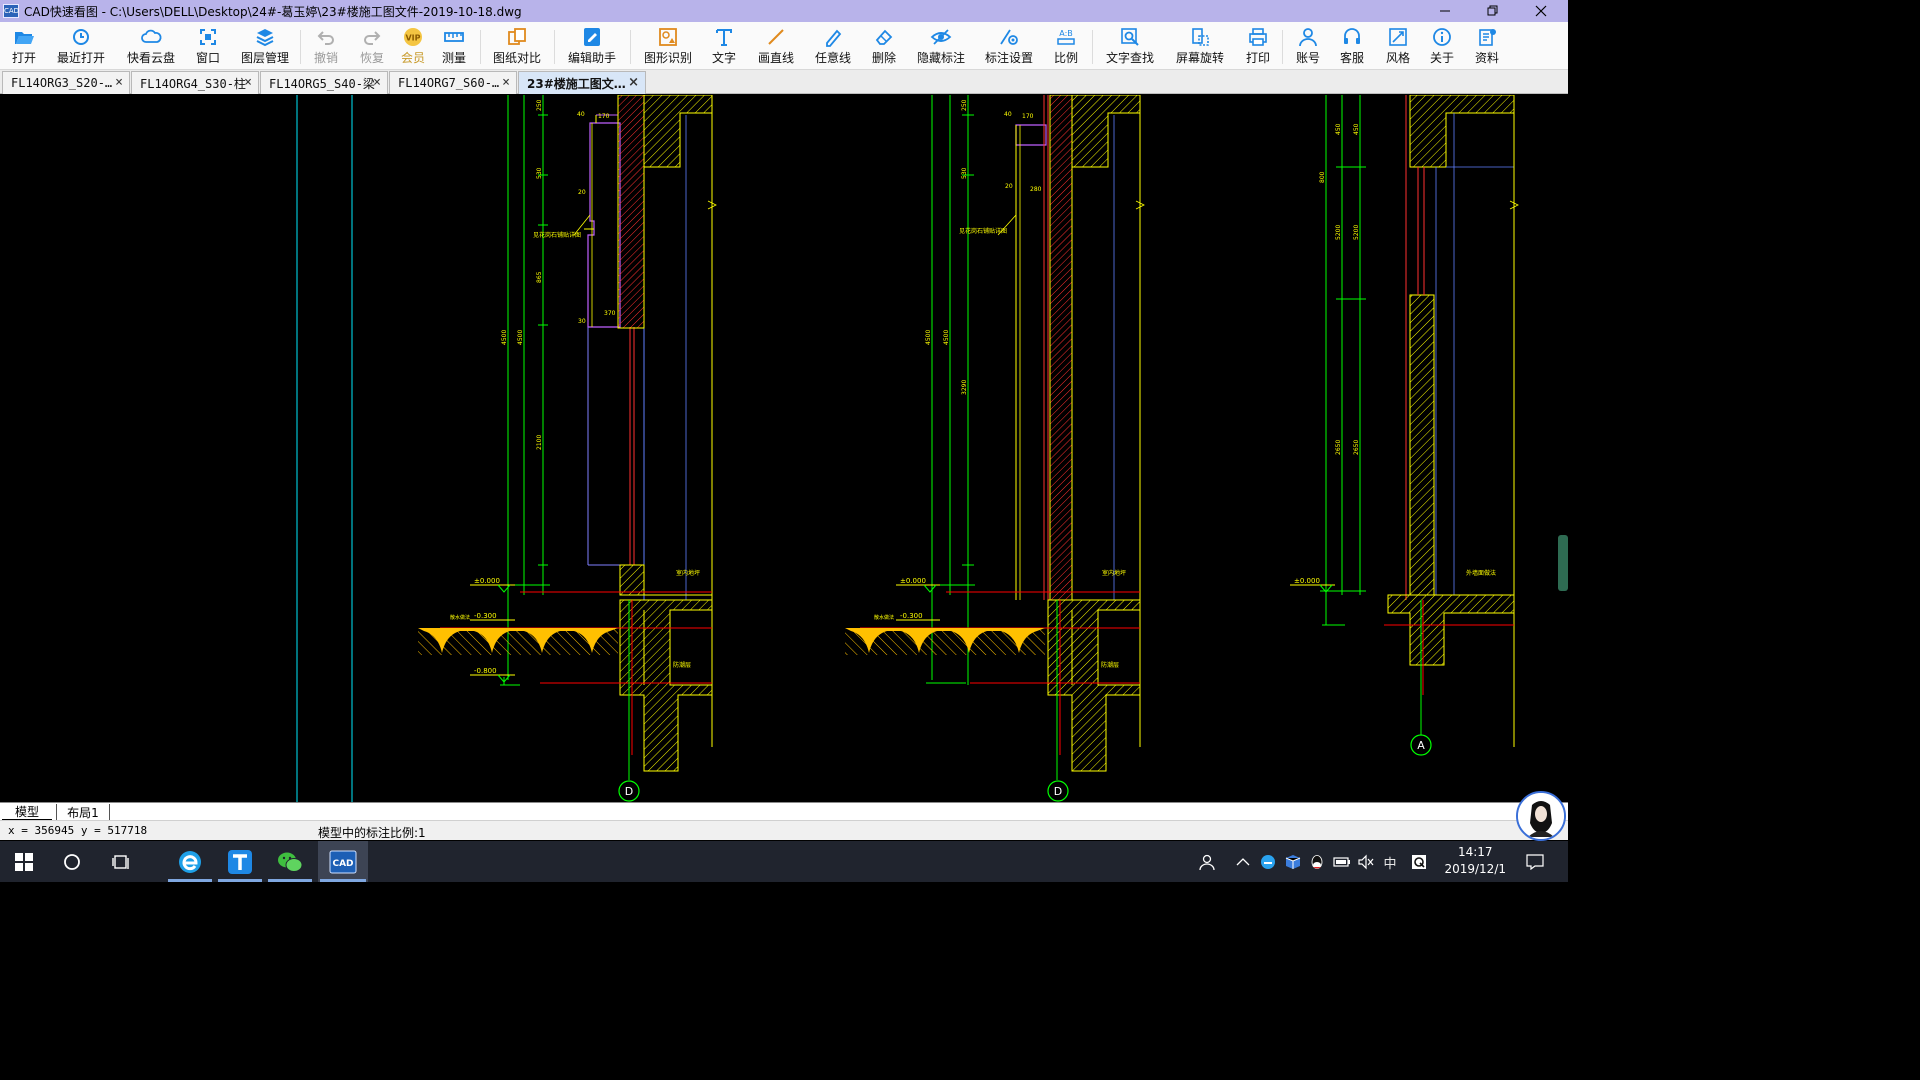 The height and width of the screenshot is (1080, 1920). I want to click on battery-icon, so click(1342, 862).